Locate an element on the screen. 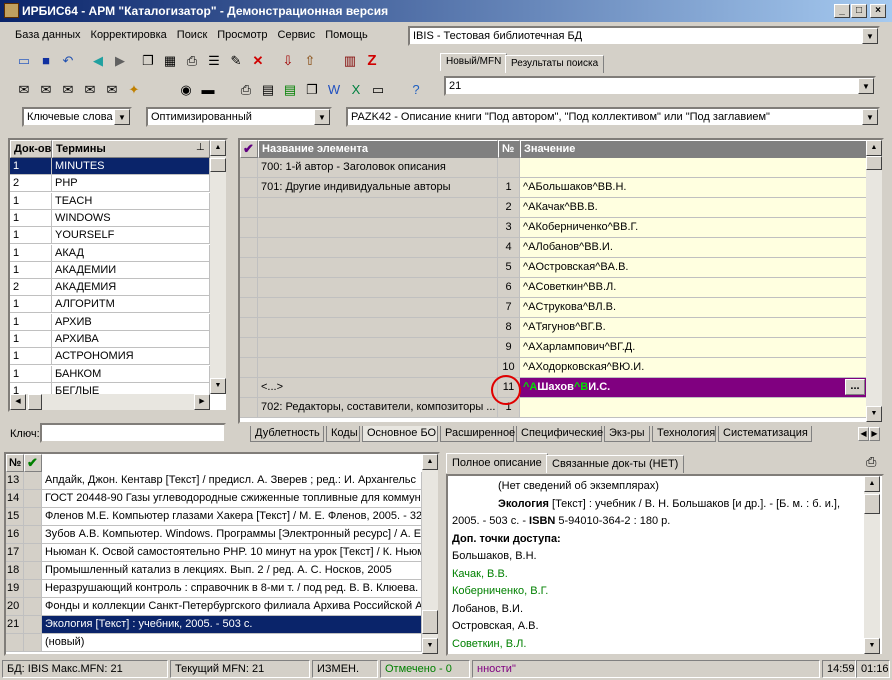  tab-editor-1: Коды is located at coordinates (343, 434).